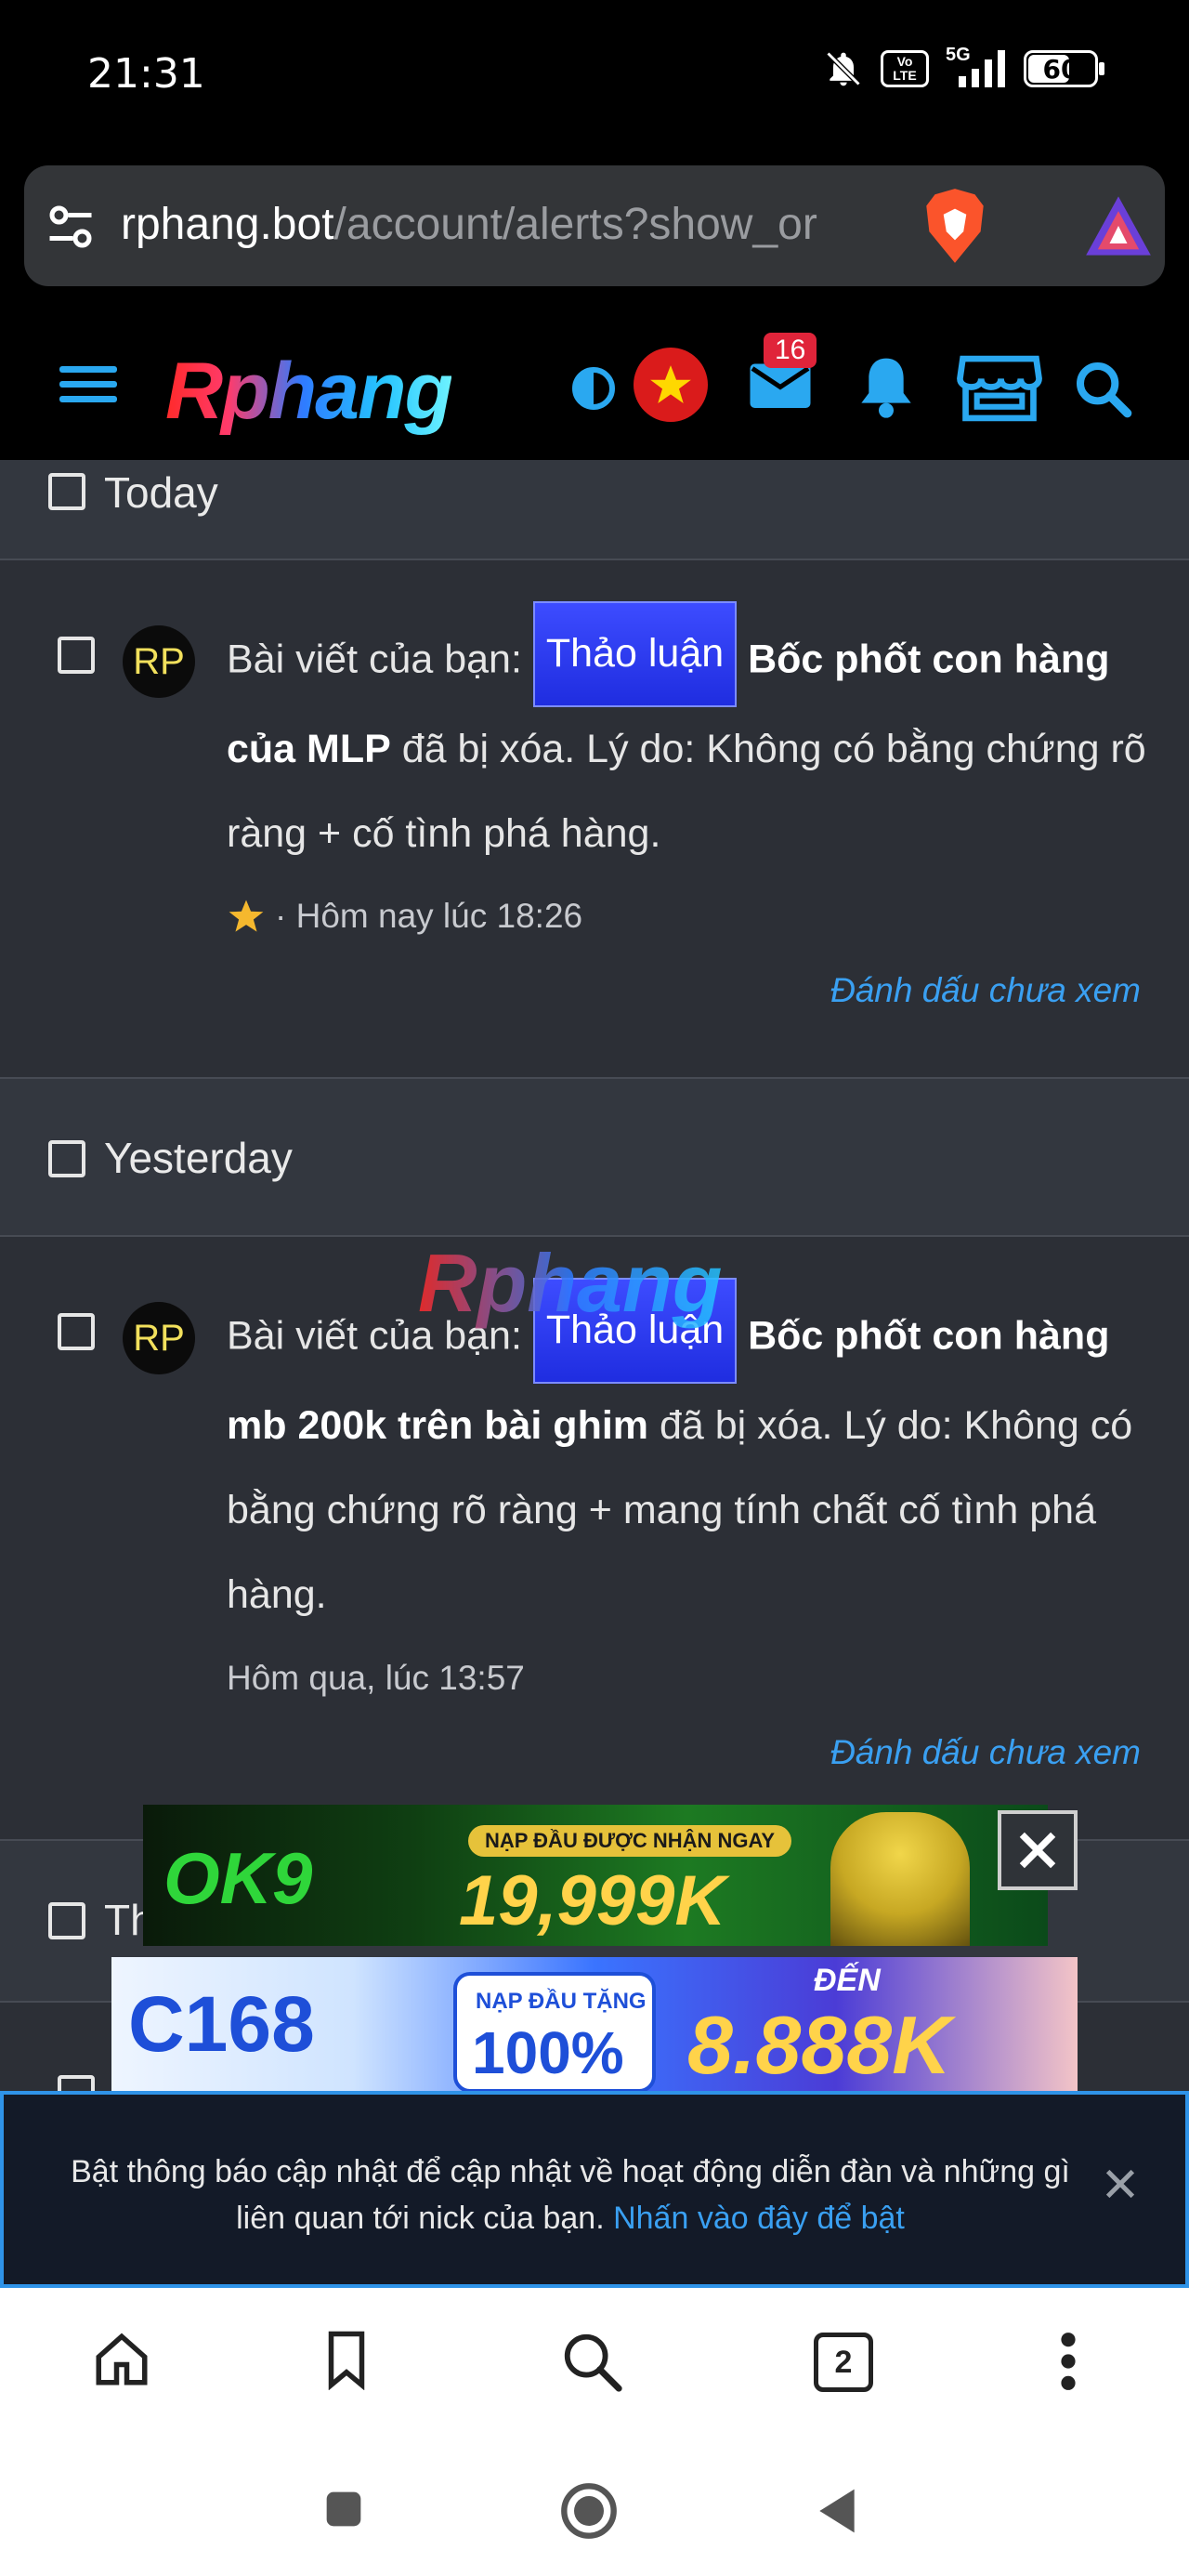 The height and width of the screenshot is (2576, 1189). What do you see at coordinates (759, 2218) in the screenshot?
I see `enable-push-link: Nhấn vào đây để bật` at bounding box center [759, 2218].